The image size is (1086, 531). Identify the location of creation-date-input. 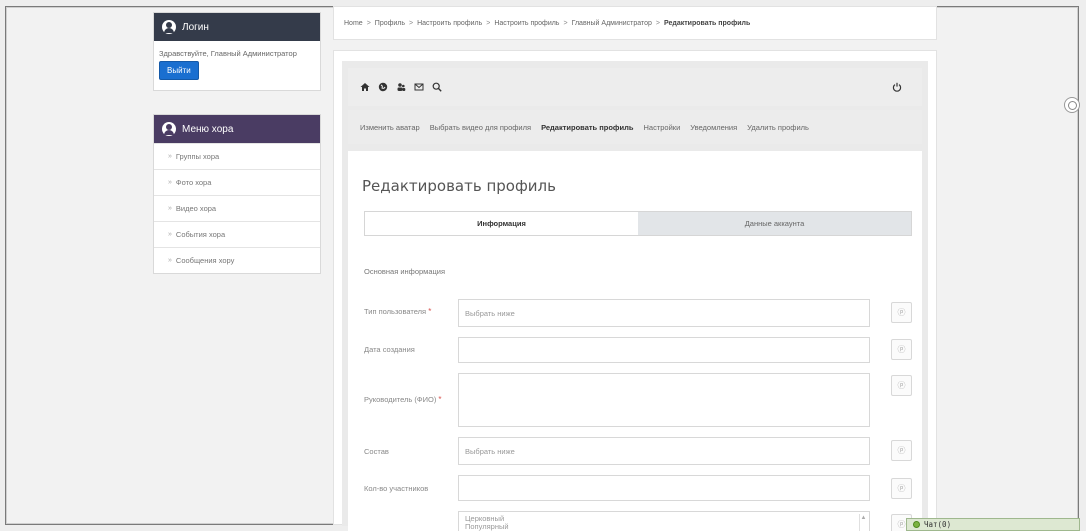
(664, 350).